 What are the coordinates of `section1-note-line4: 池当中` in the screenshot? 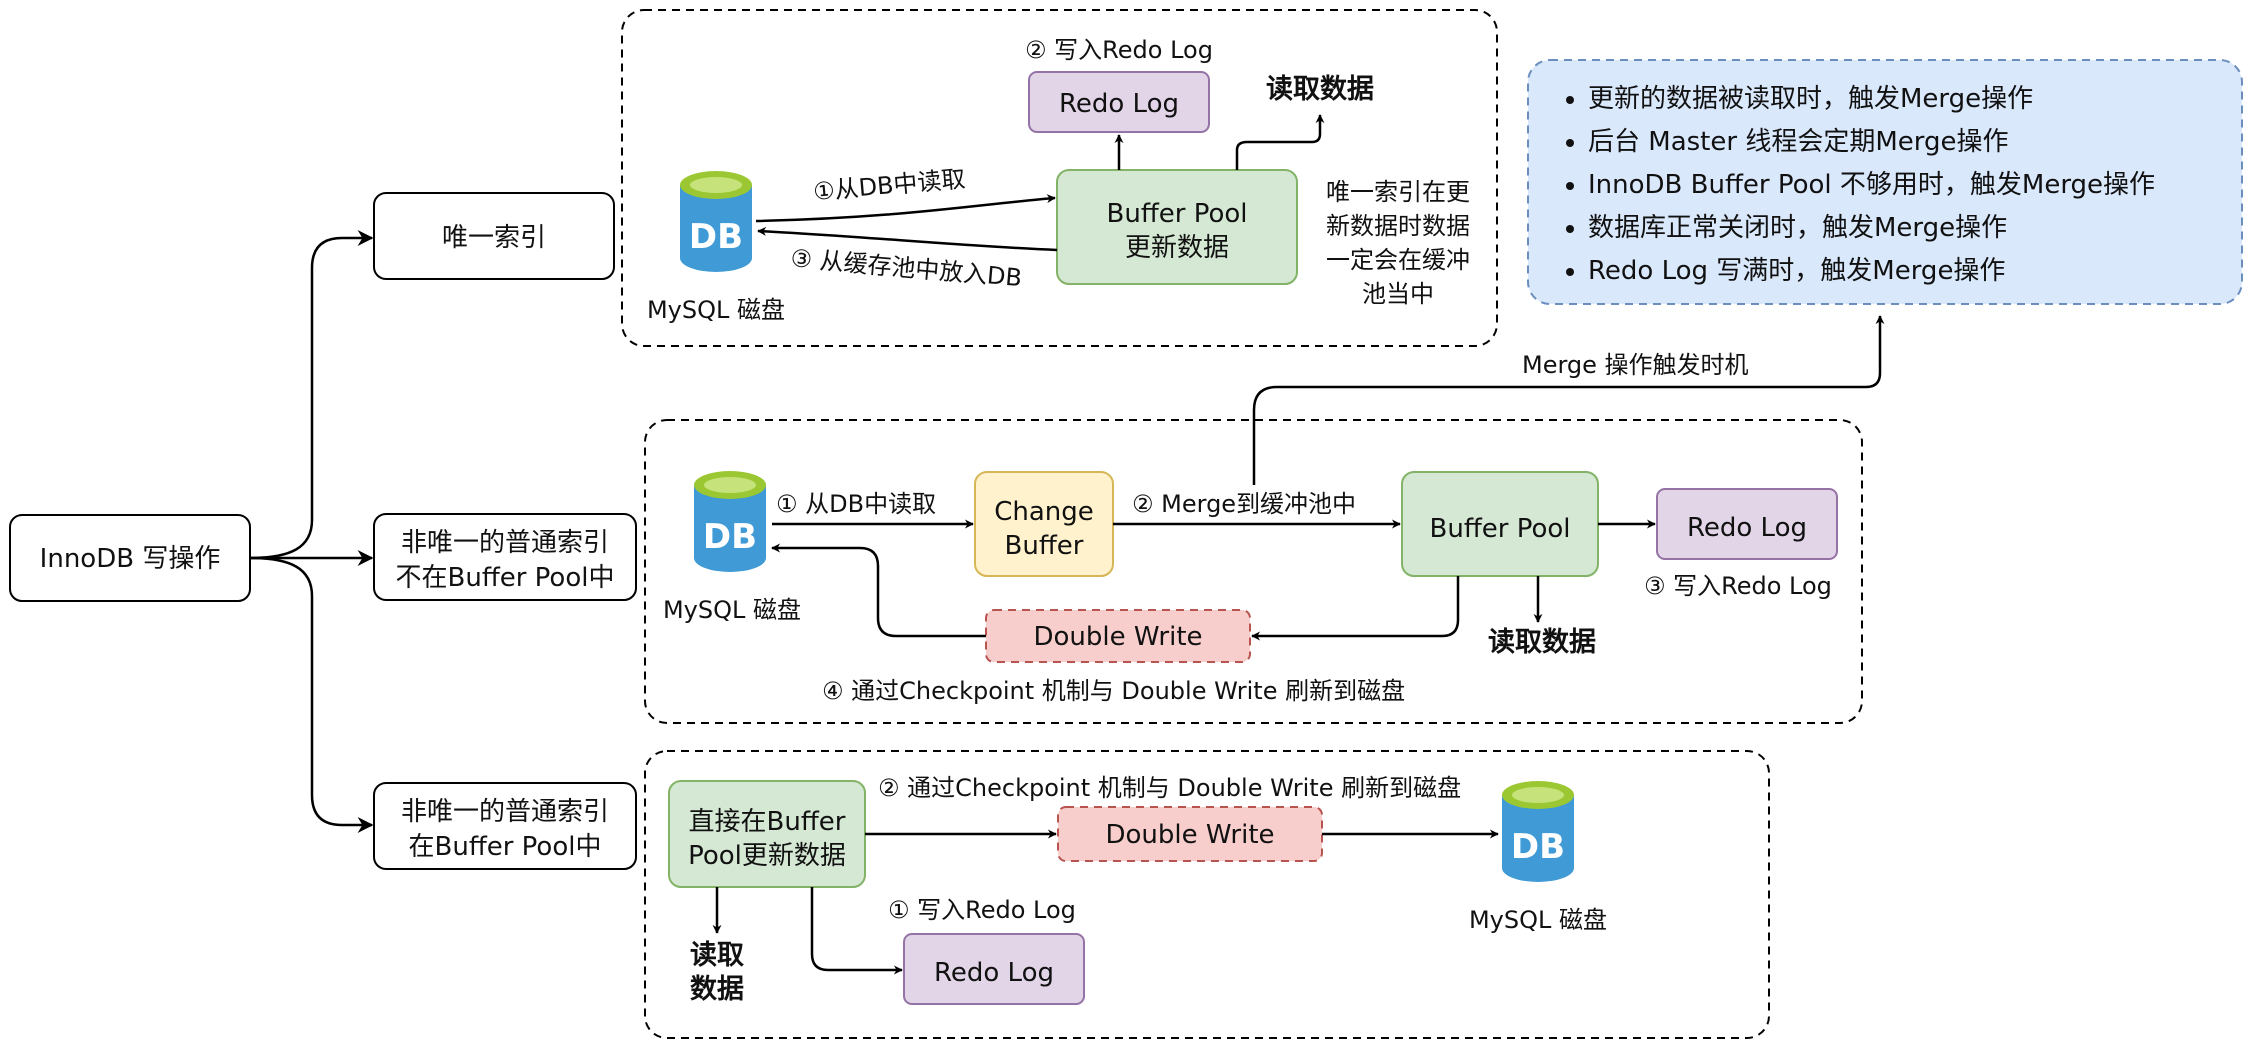 It's located at (1398, 294).